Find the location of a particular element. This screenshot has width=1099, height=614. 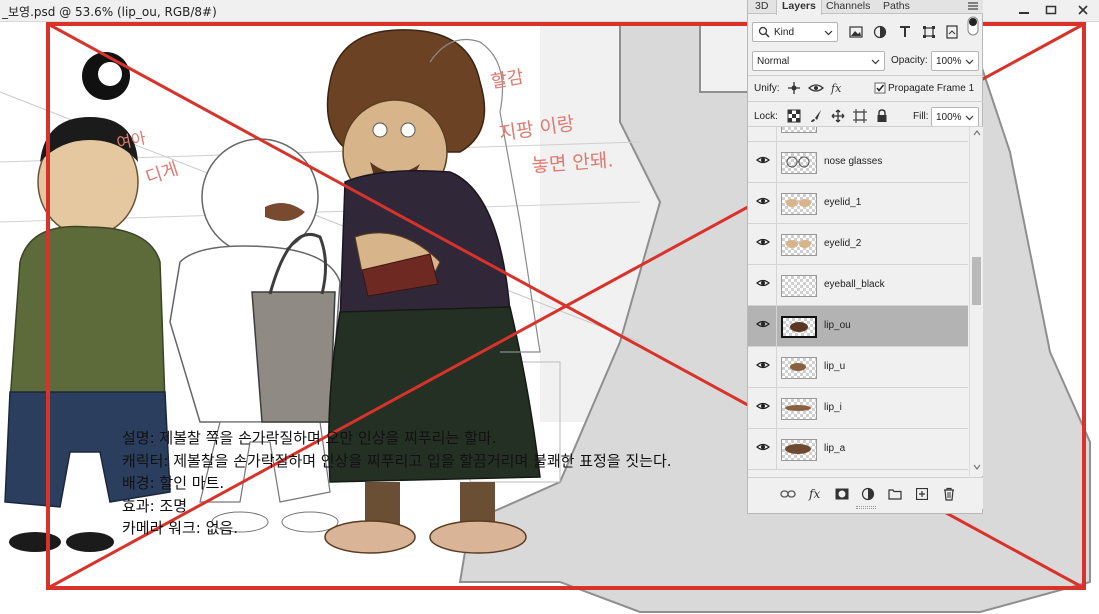

fill-input: 100% is located at coordinates (955, 117).